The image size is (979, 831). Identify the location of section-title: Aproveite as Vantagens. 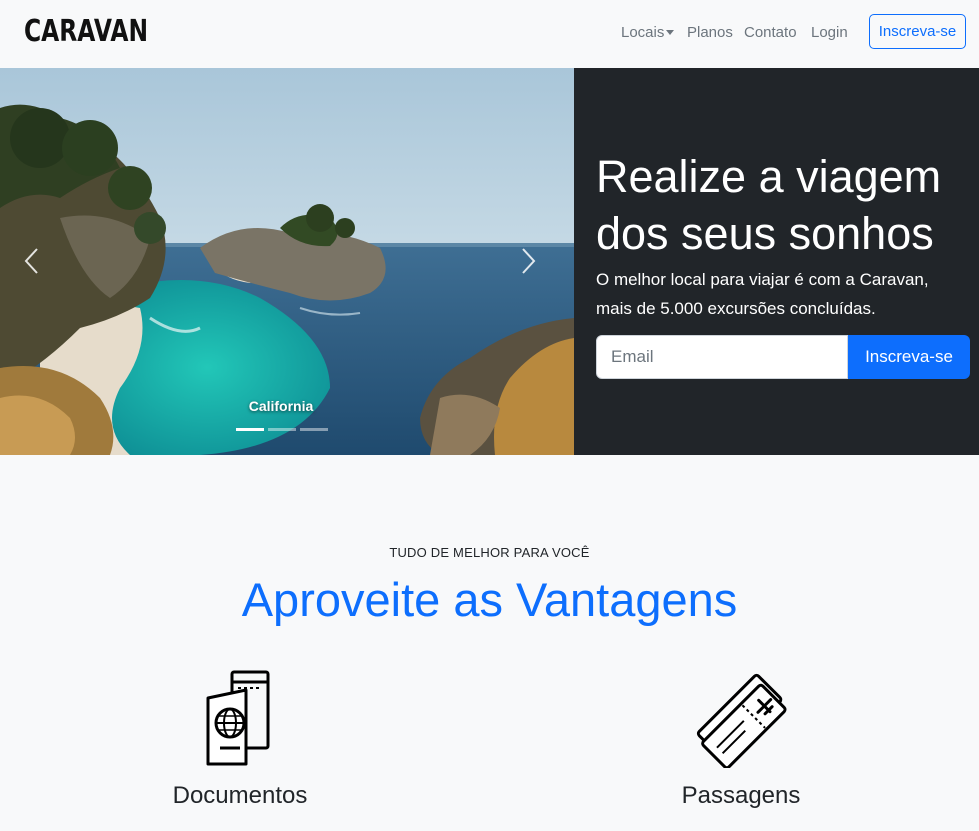
(489, 599).